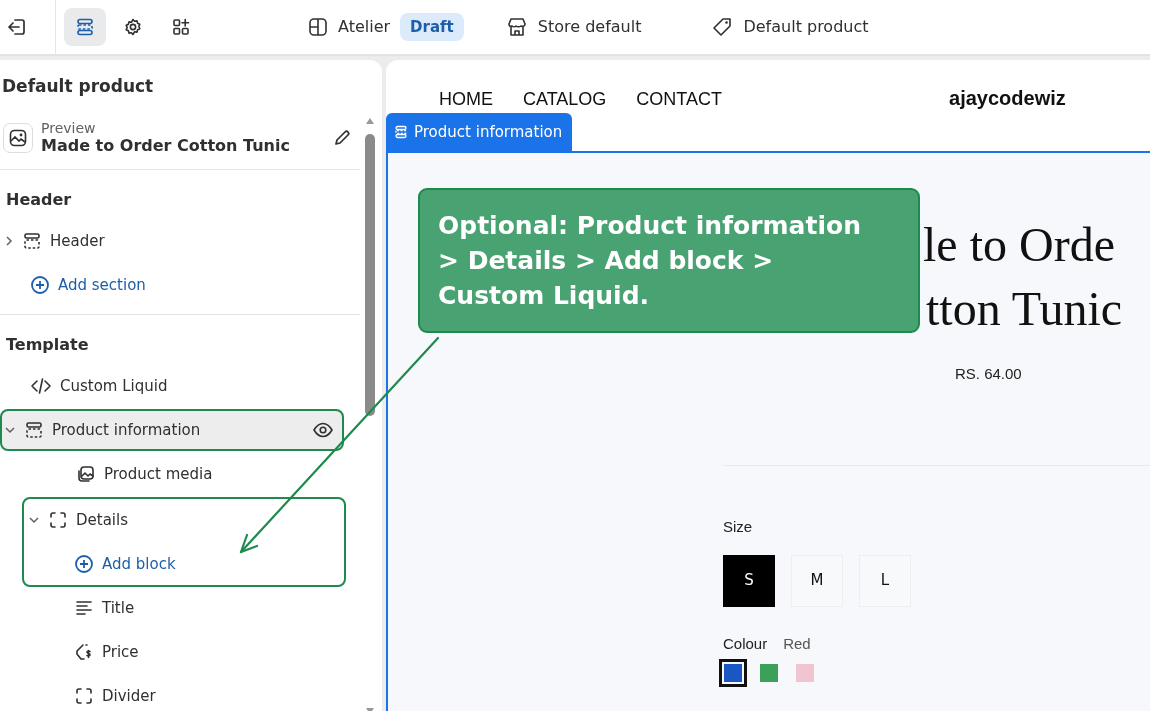 This screenshot has width=1150, height=711. I want to click on apps-icon, so click(181, 27).